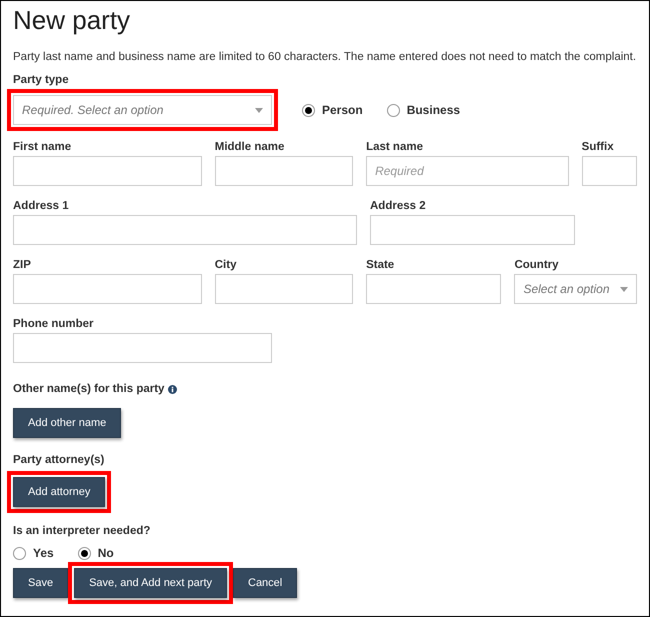 This screenshot has width=650, height=617. Describe the element at coordinates (72, 20) in the screenshot. I see `page-title: New party` at that location.